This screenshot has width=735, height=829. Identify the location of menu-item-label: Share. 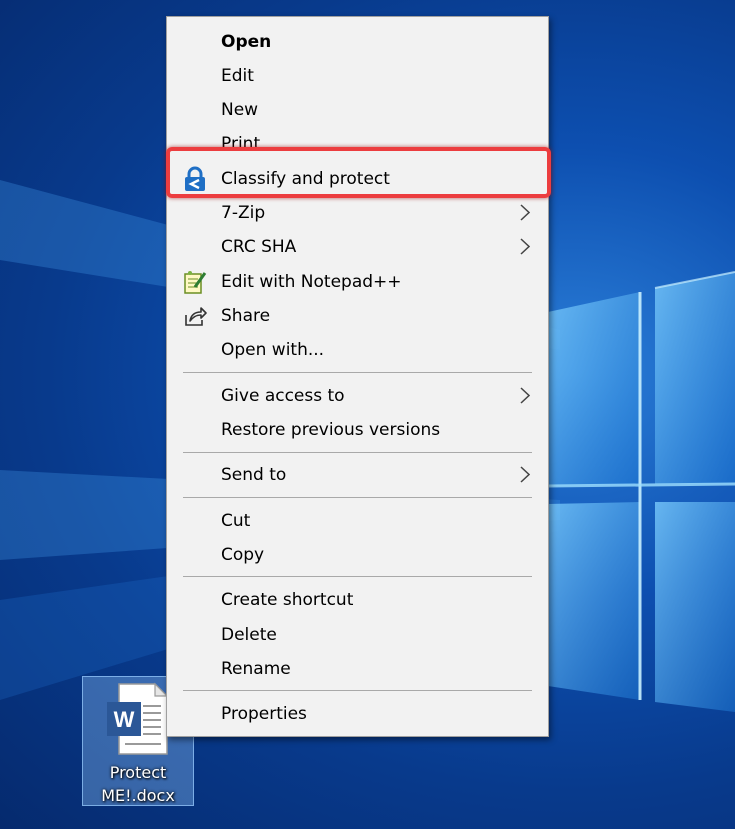
(246, 316).